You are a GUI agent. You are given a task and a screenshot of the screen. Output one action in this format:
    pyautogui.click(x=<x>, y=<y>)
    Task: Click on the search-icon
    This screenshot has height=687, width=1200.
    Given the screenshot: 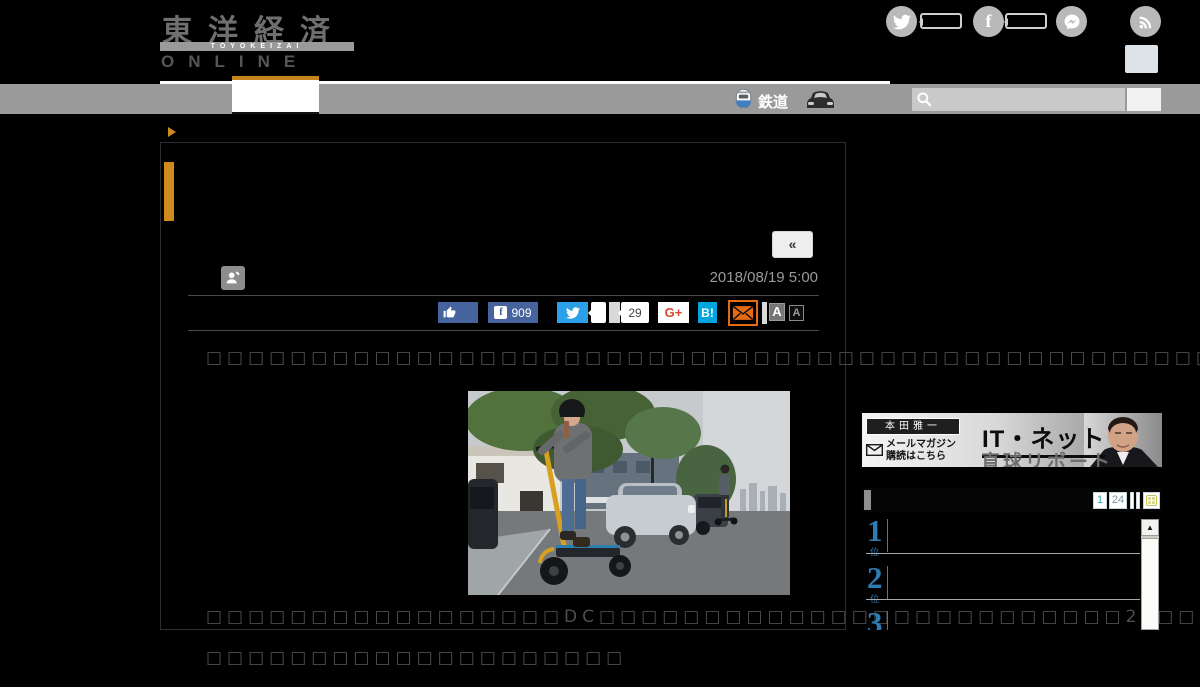 What is the action you would take?
    pyautogui.click(x=924, y=99)
    